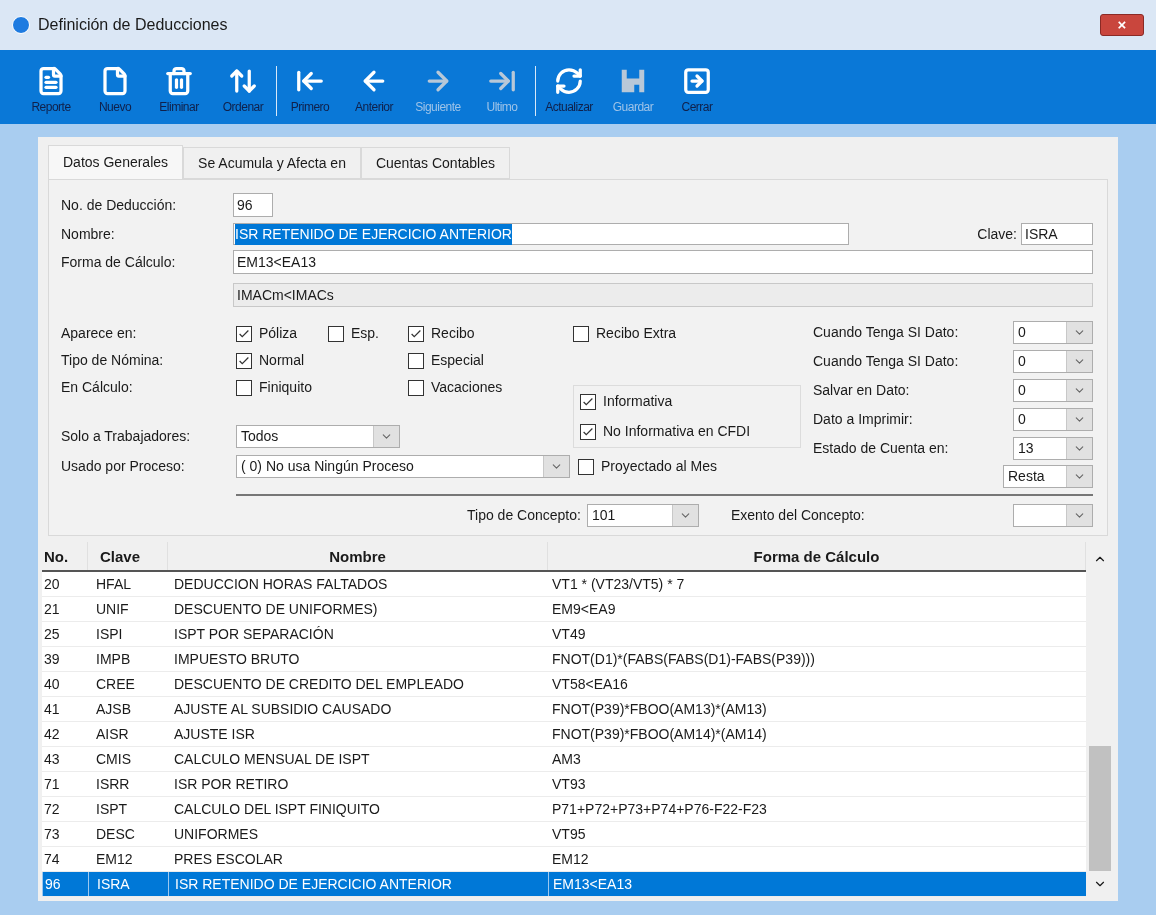  I want to click on field-label: No. de Deducción:, so click(119, 205).